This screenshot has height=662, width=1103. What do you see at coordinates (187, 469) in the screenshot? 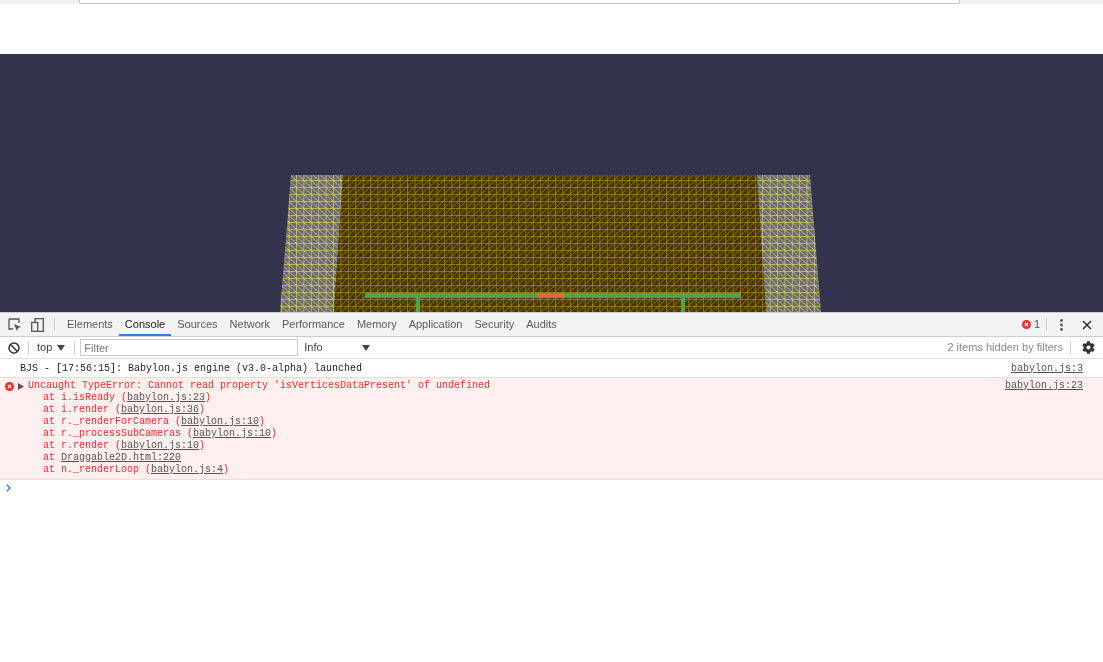
I see `source-link: babylon.js:4` at bounding box center [187, 469].